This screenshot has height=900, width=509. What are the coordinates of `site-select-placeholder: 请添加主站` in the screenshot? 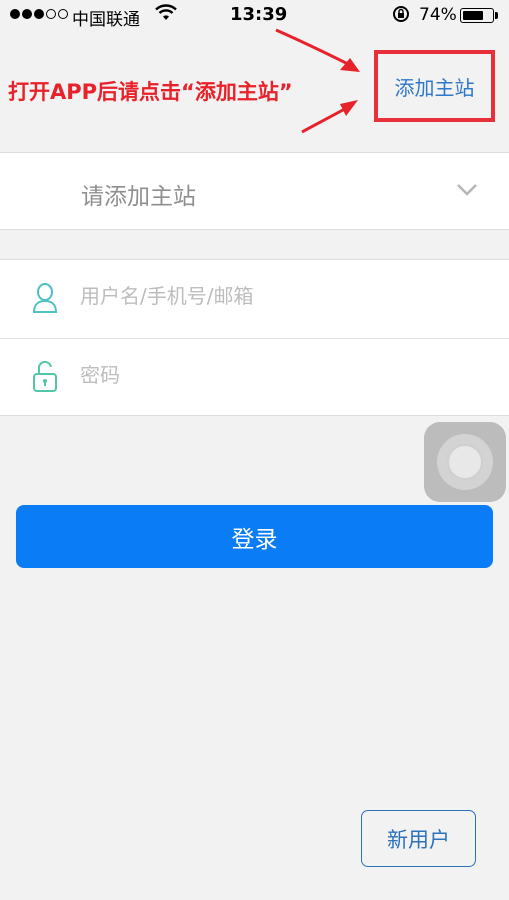 It's located at (138, 197).